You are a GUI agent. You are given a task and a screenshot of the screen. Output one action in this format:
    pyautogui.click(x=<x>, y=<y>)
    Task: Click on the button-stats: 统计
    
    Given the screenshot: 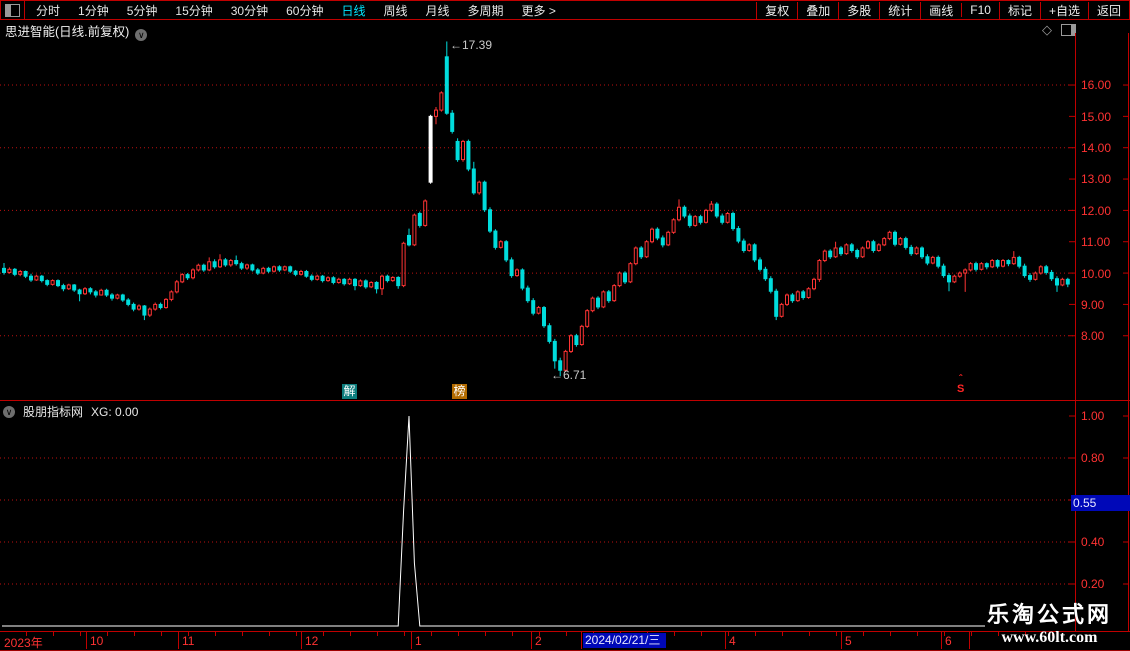 What is the action you would take?
    pyautogui.click(x=899, y=10)
    